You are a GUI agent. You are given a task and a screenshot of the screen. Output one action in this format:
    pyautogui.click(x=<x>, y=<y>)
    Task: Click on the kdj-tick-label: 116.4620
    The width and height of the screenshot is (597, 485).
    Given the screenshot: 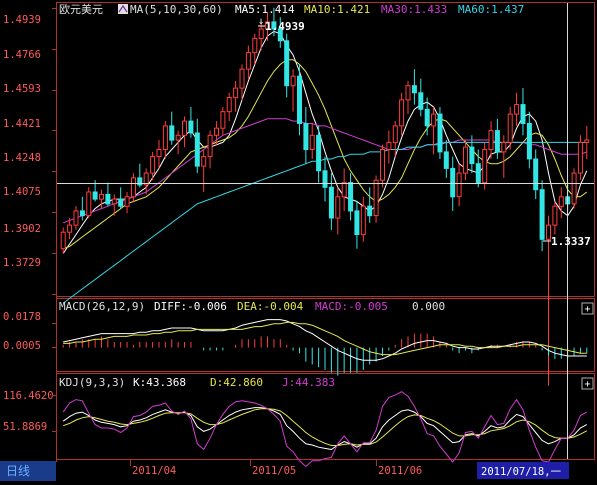 What is the action you would take?
    pyautogui.click(x=28, y=396)
    